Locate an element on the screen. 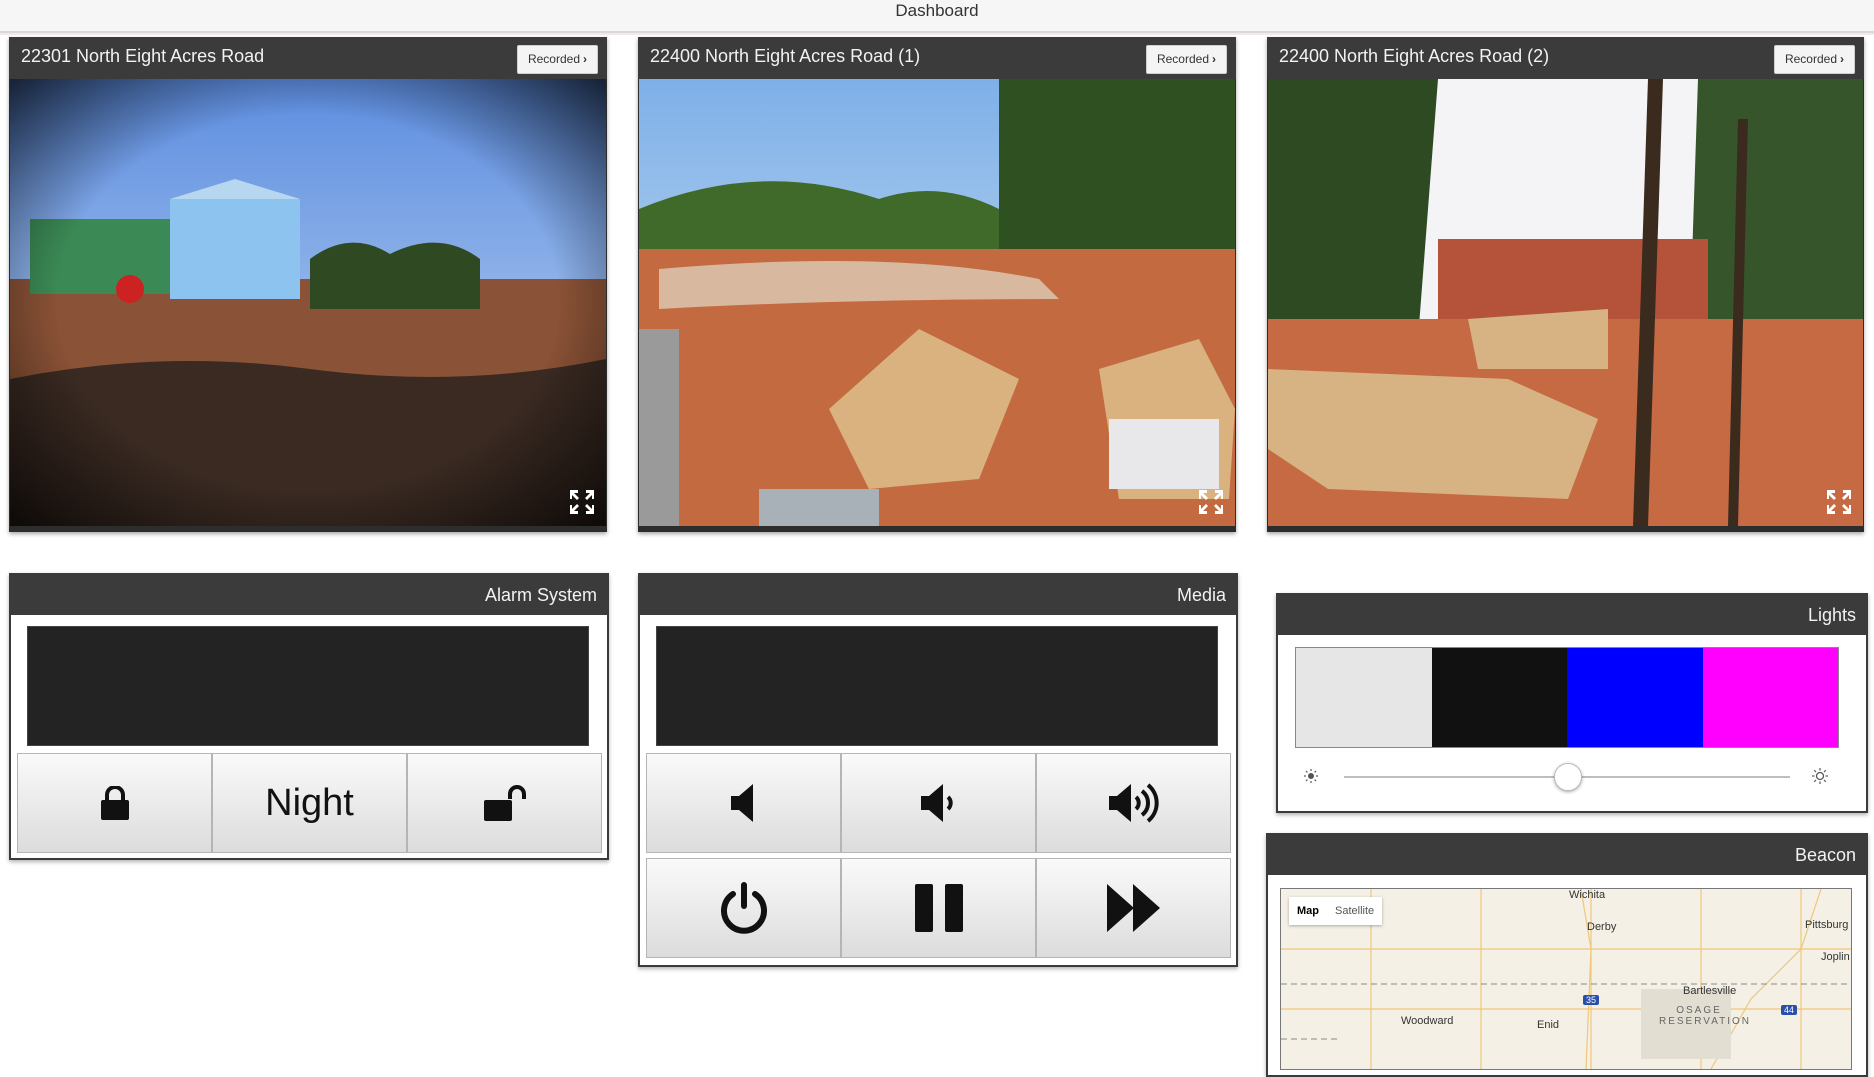  widget-title: Lights is located at coordinates (1572, 615).